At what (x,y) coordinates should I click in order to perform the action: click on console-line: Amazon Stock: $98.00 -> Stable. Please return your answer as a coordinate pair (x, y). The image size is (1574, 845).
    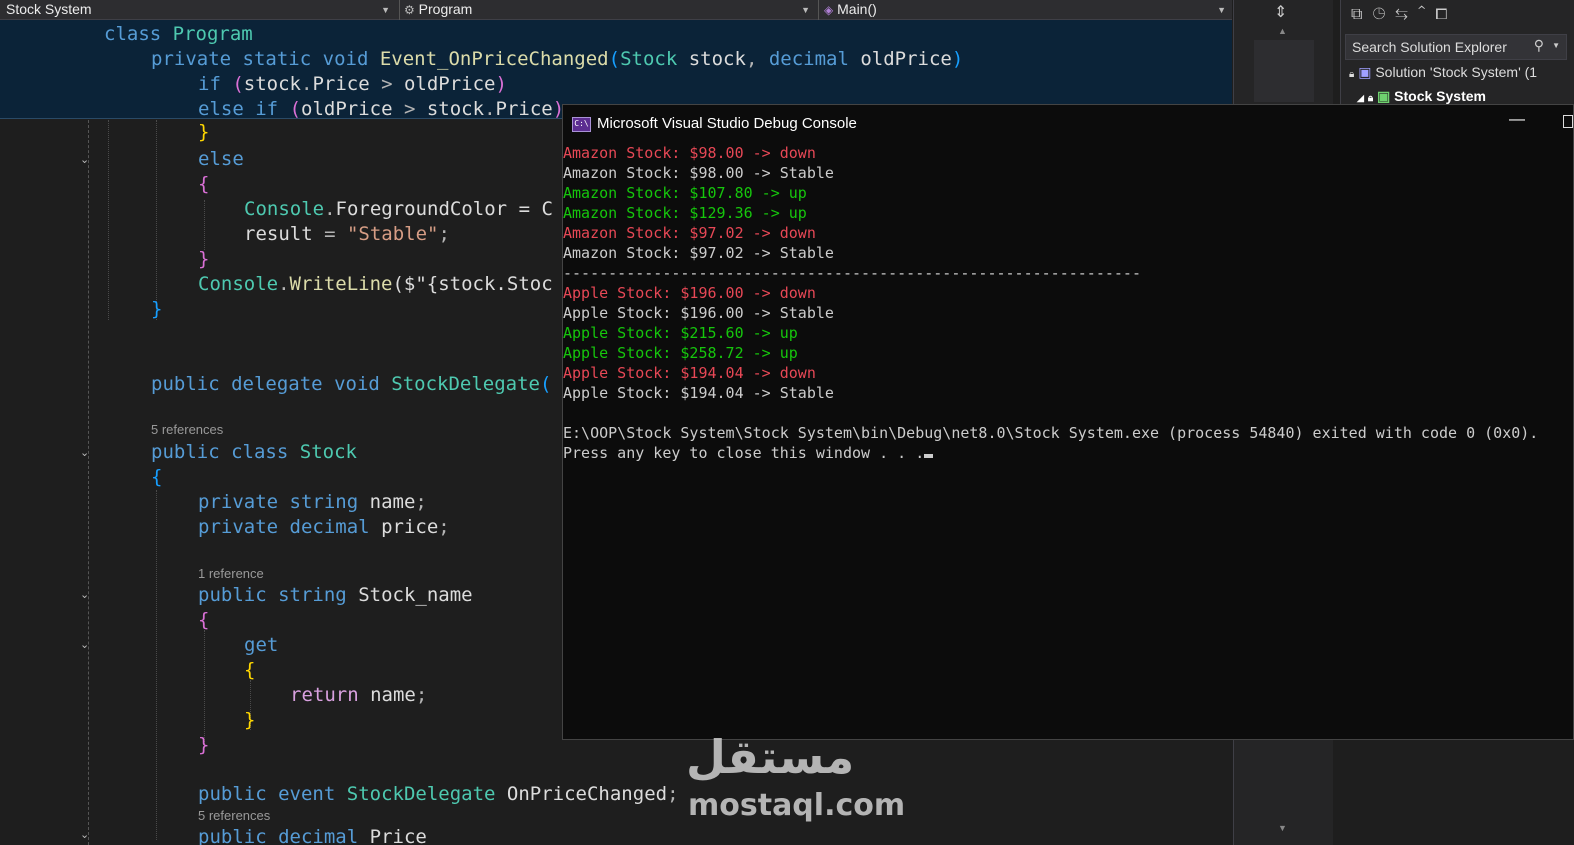
    Looking at the image, I should click on (698, 173).